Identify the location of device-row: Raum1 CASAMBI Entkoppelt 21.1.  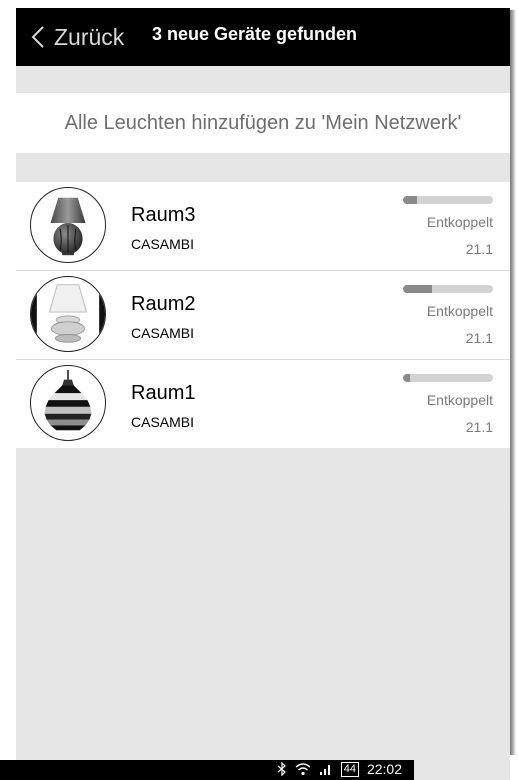
(263, 404).